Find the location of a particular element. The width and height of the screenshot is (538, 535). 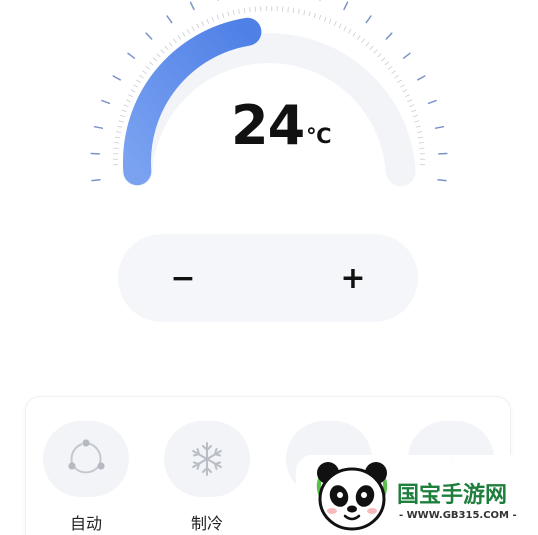

watermark-site-url: - WWW.GB315.COM - is located at coordinates (458, 515).